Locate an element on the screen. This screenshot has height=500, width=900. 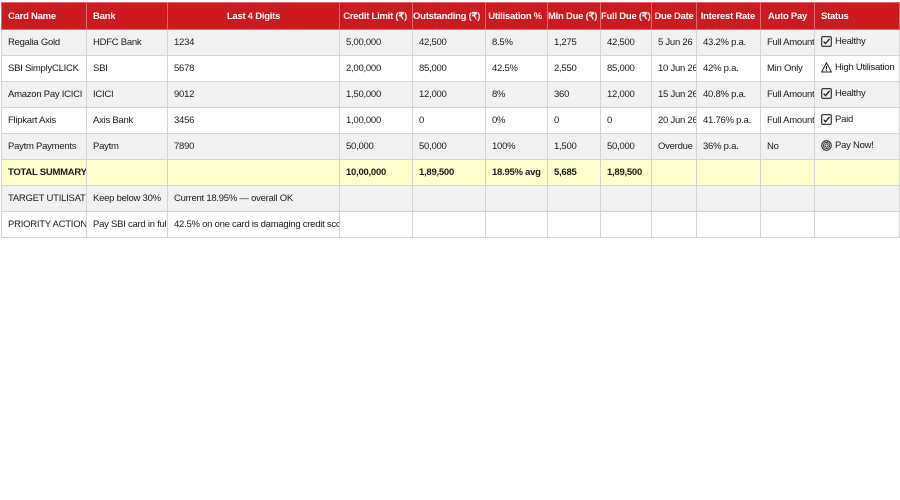
cell-auto-pay: No is located at coordinates (787, 146).